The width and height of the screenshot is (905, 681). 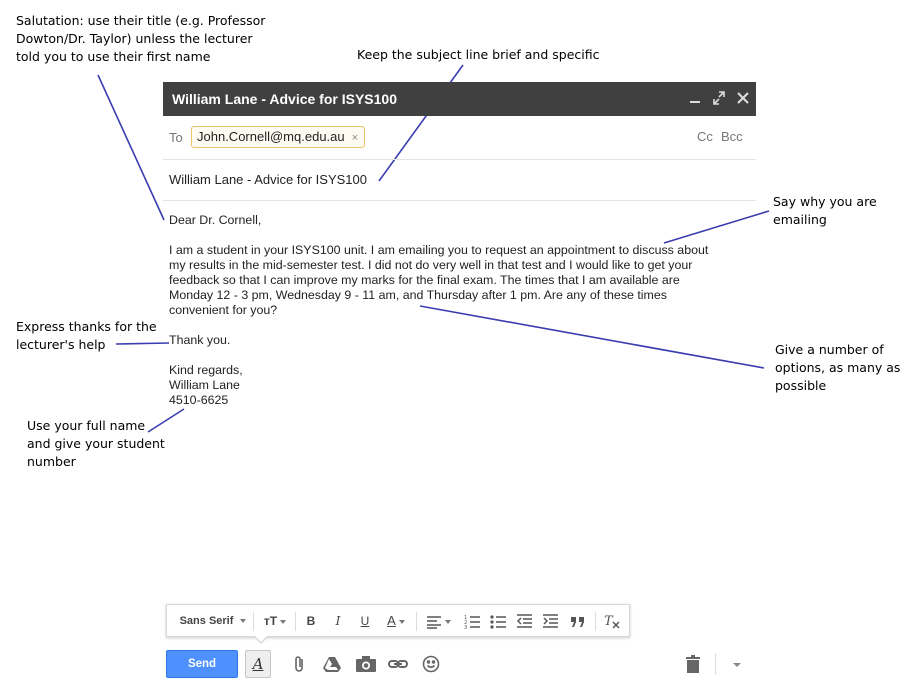 What do you see at coordinates (206, 370) in the screenshot?
I see `signoff-line: Kind regards,` at bounding box center [206, 370].